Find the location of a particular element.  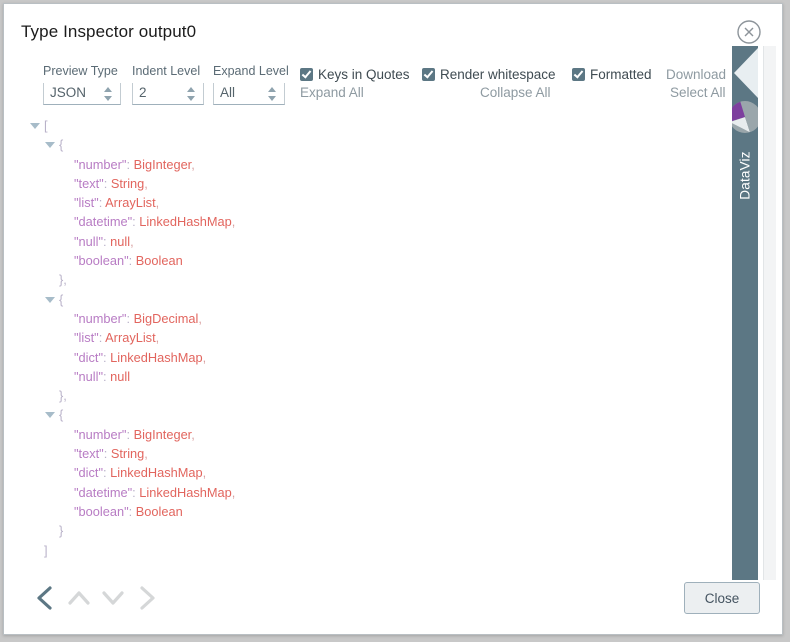

tree-line: [ is located at coordinates (362, 125).